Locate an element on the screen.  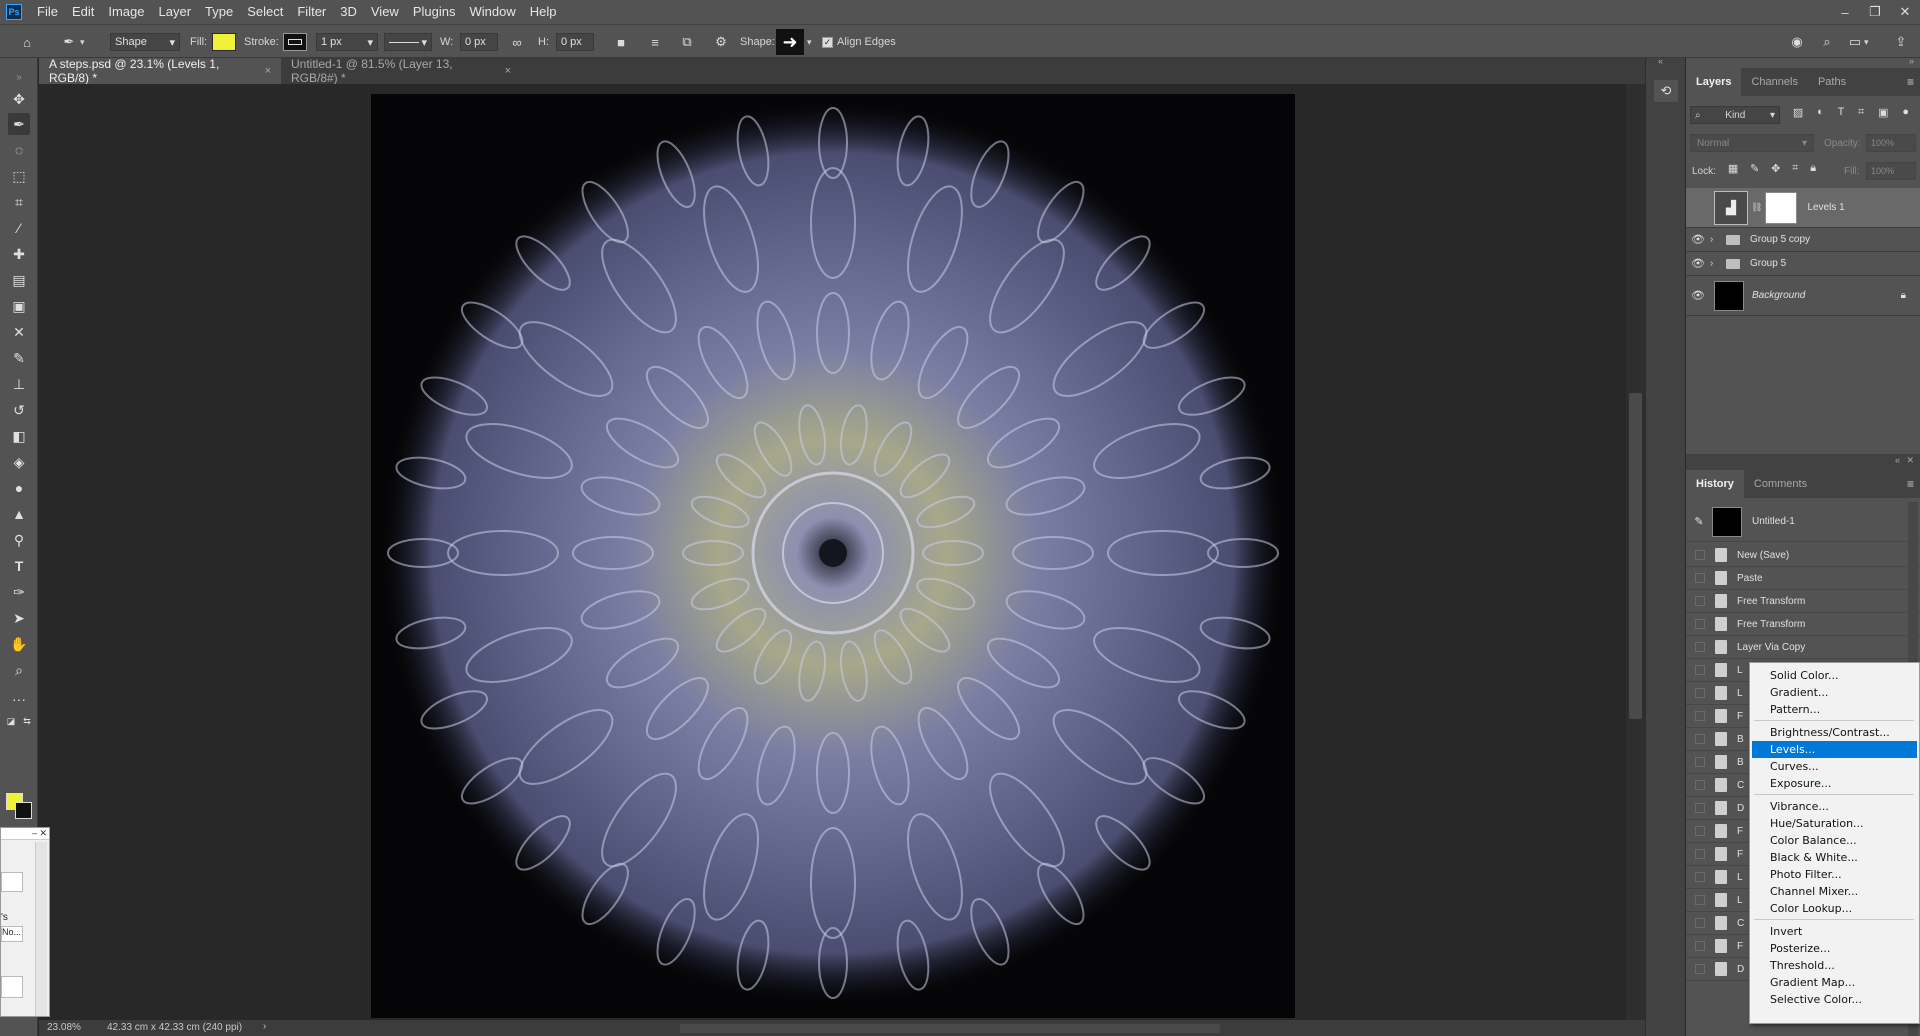
menu-edit: Edit is located at coordinates (83, 12).